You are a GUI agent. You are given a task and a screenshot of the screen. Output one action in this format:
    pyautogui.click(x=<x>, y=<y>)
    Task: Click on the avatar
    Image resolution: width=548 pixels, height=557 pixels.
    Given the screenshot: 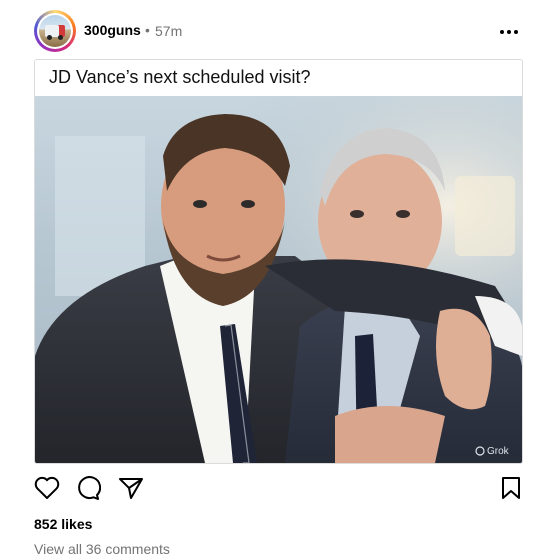 What is the action you would take?
    pyautogui.click(x=55, y=31)
    